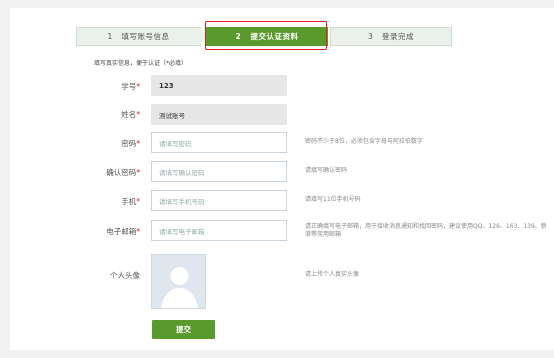 The width and height of the screenshot is (554, 358). What do you see at coordinates (70, 231) in the screenshot?
I see `email-label: 电子邮箱*` at bounding box center [70, 231].